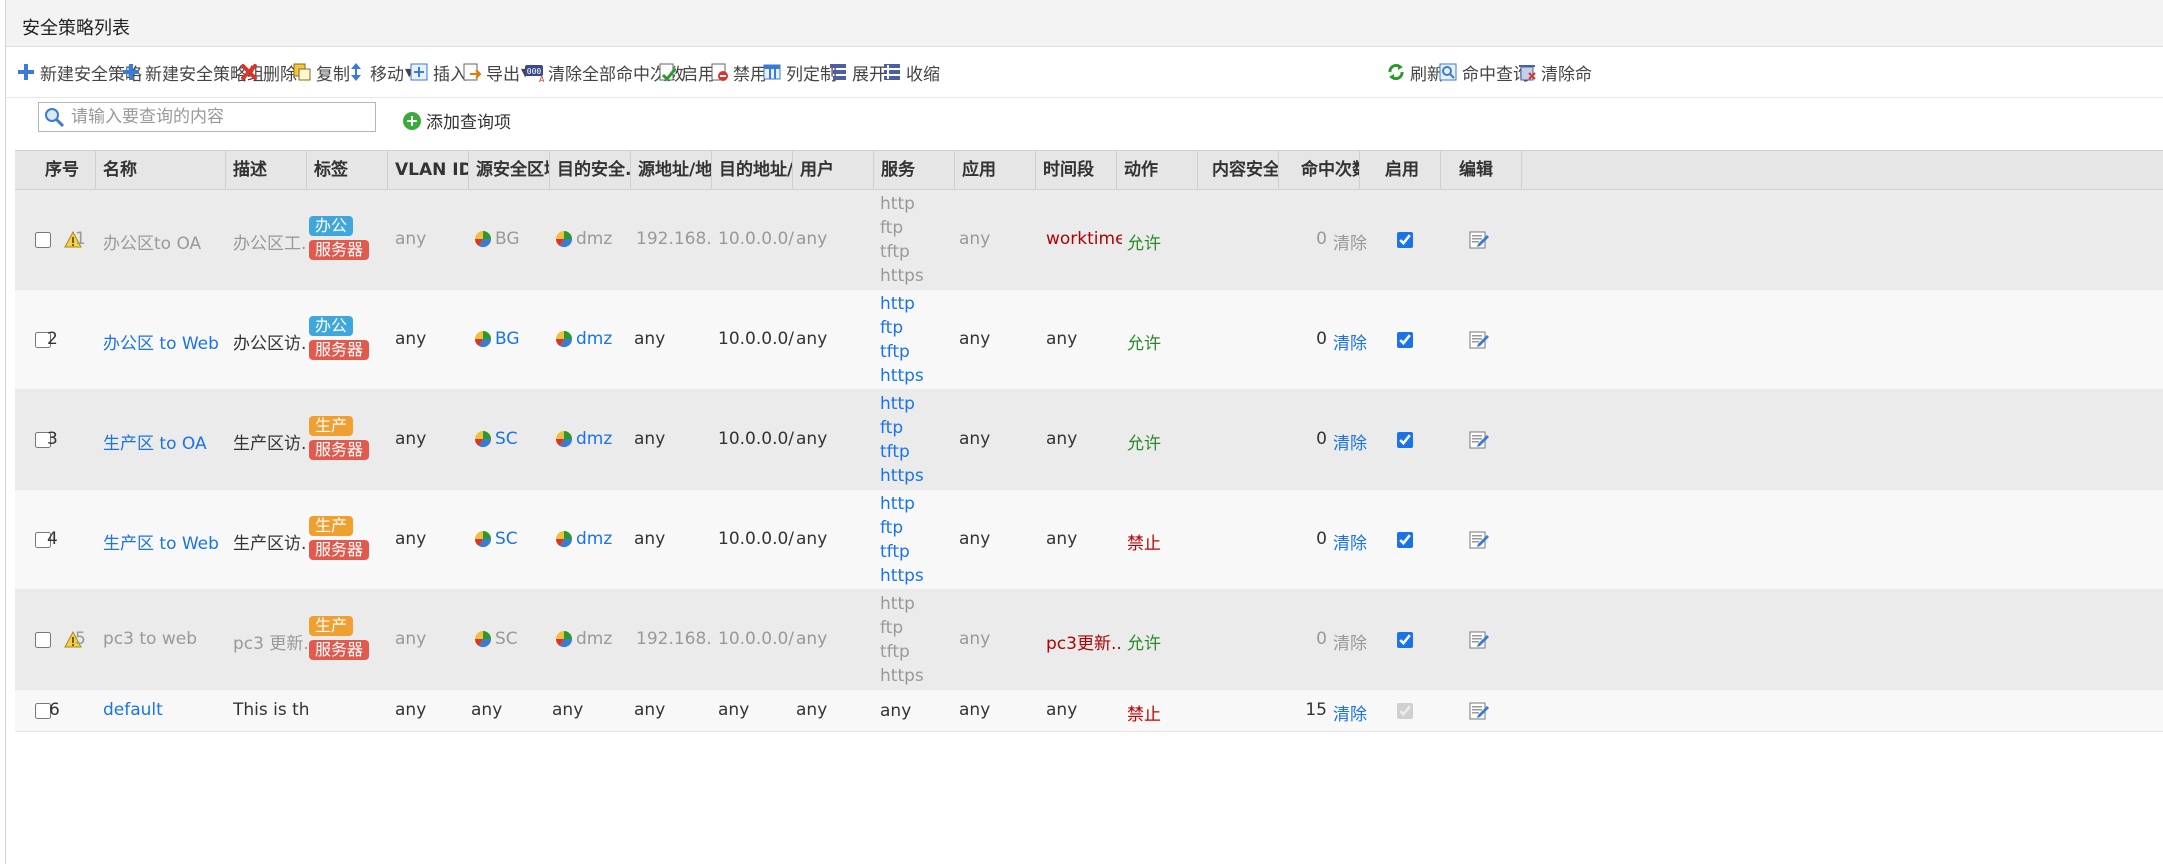 The height and width of the screenshot is (864, 2163). Describe the element at coordinates (833, 170) in the screenshot. I see `column-header: 用户` at that location.